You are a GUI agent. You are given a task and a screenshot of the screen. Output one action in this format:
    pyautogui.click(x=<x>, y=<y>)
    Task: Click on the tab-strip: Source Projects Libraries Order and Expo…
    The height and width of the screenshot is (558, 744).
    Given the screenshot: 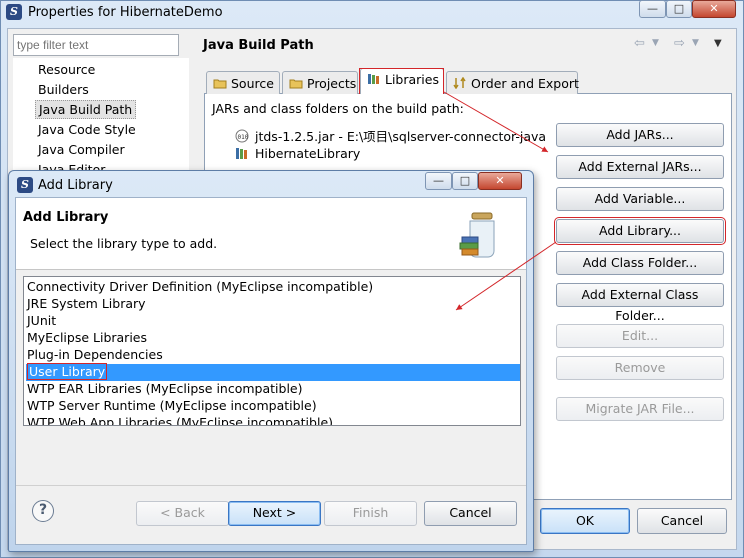 What is the action you would take?
    pyautogui.click(x=468, y=81)
    